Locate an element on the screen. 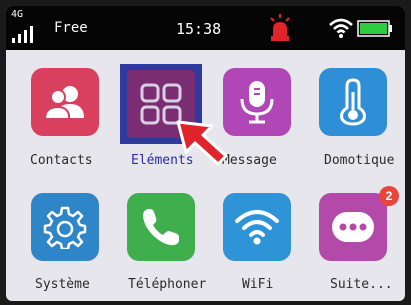 This screenshot has width=411, height=305. message-app-button is located at coordinates (257, 102).